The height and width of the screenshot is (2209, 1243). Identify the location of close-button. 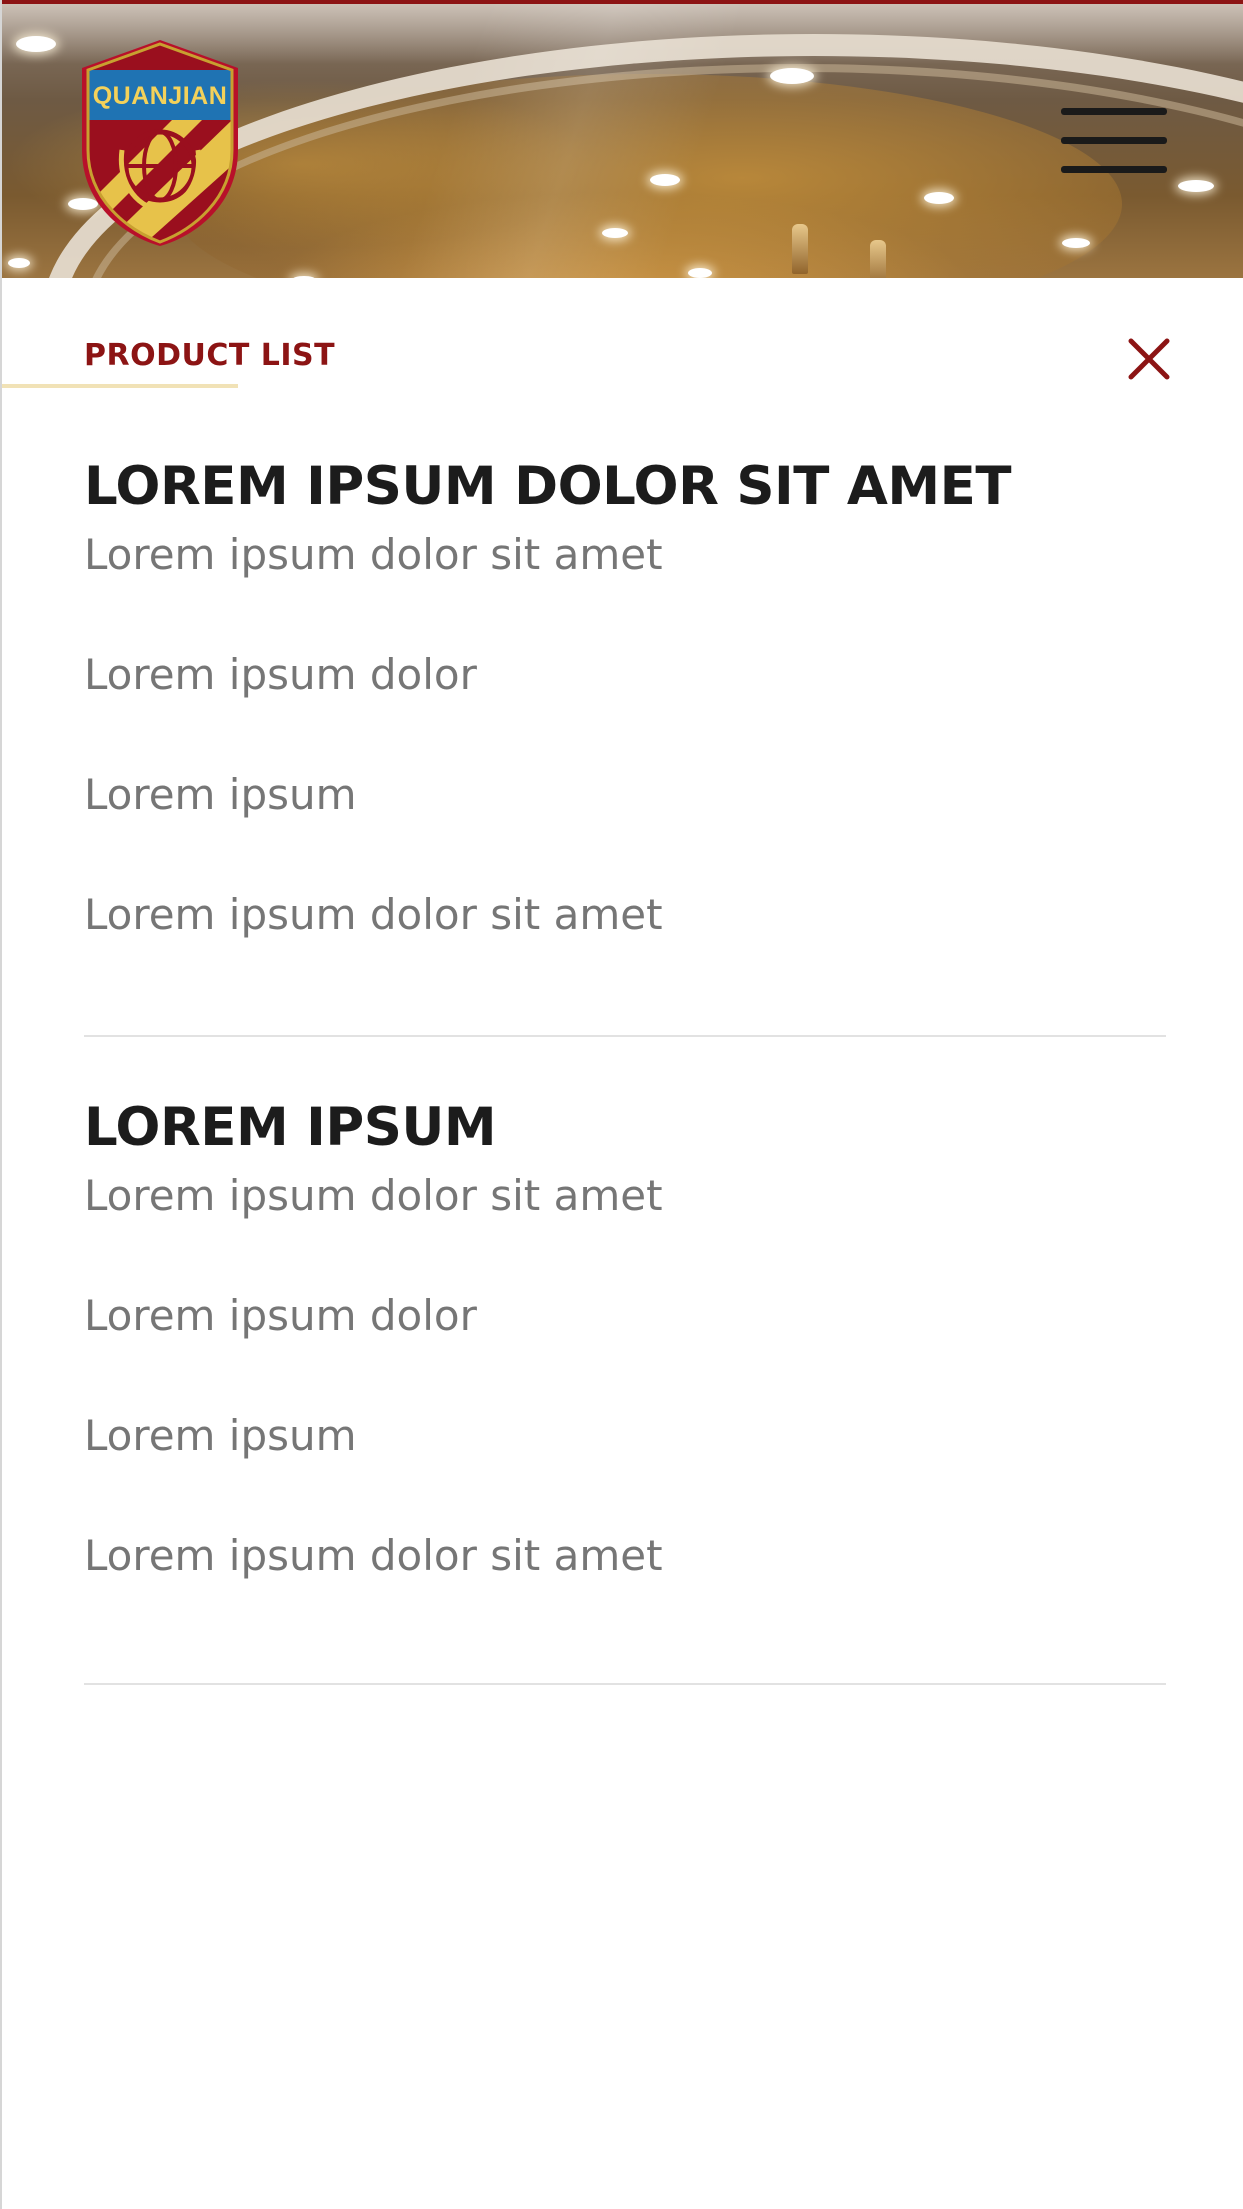
(1149, 359).